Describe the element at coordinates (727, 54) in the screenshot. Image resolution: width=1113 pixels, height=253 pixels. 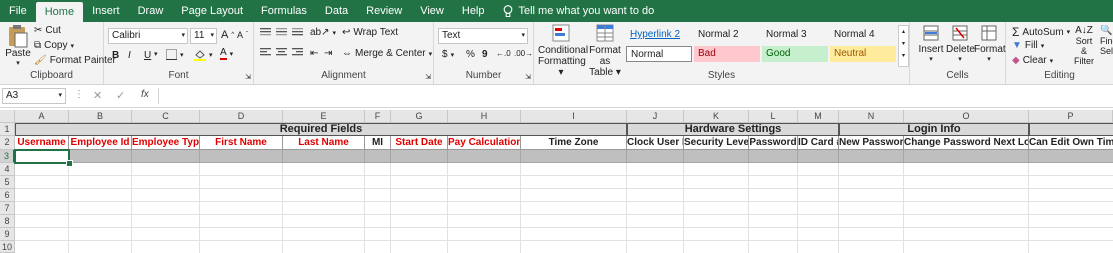
I see `style-bad: Bad` at that location.